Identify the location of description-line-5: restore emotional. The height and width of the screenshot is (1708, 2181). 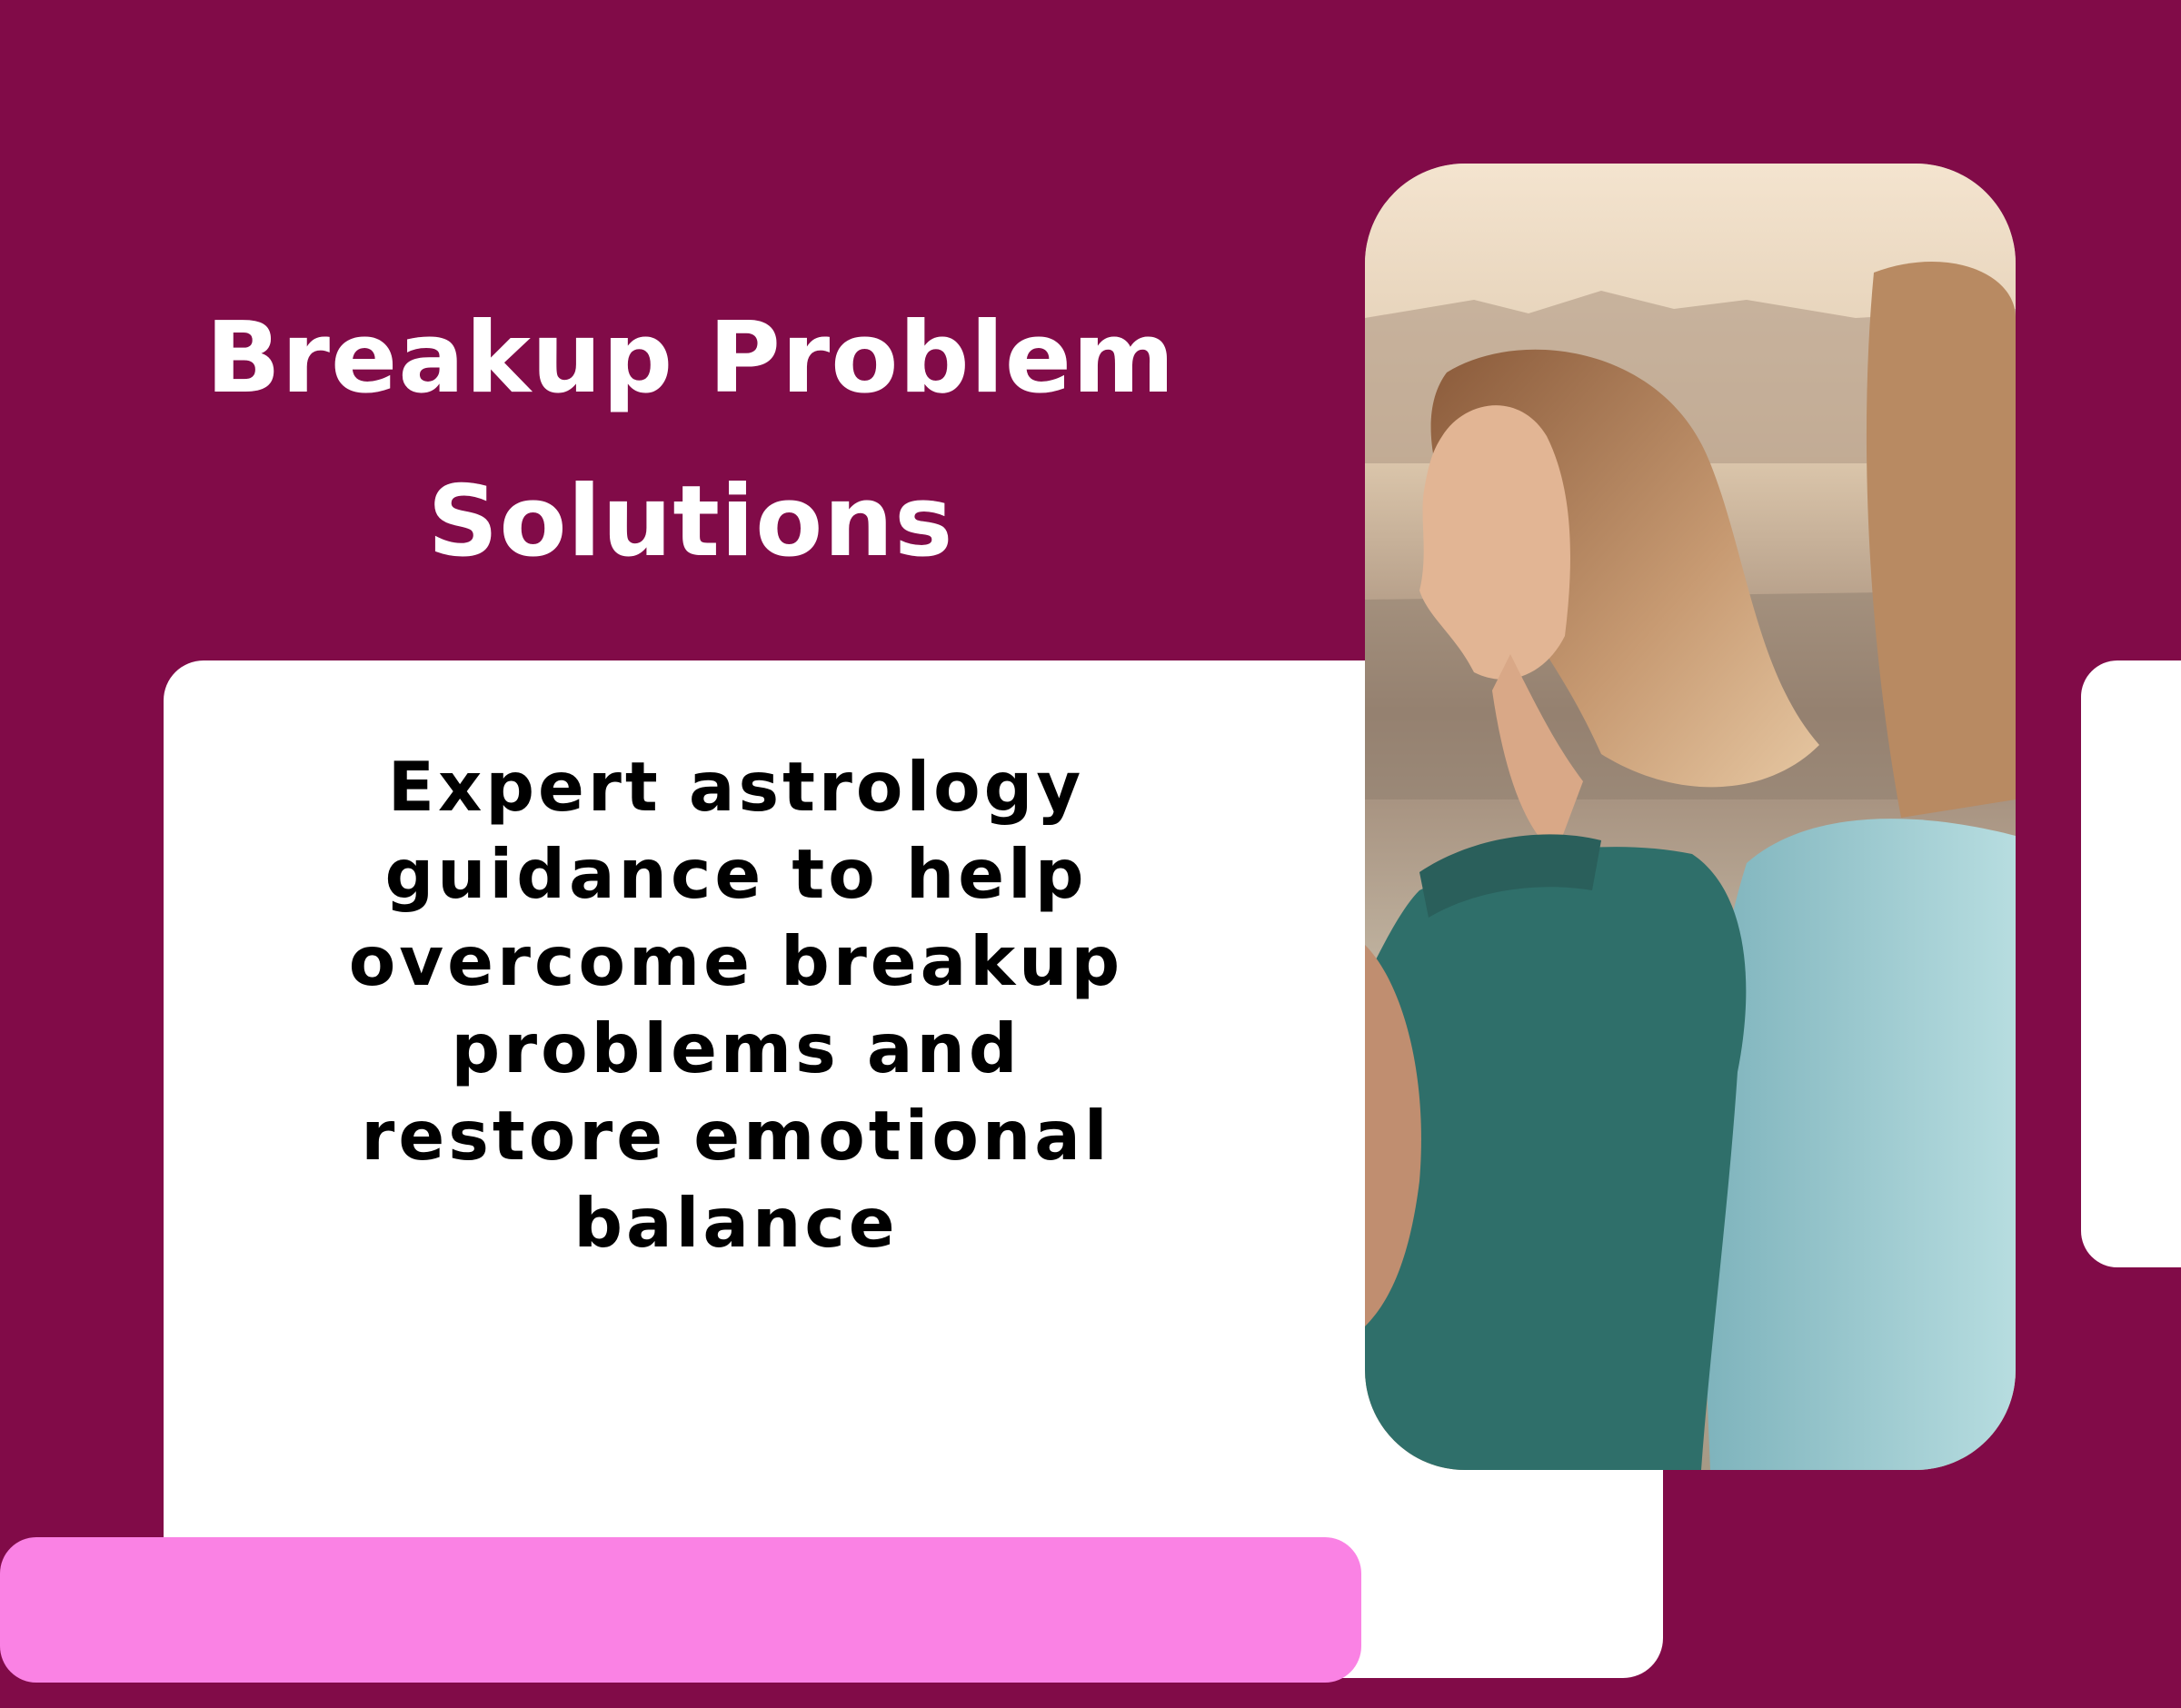
(736, 1136).